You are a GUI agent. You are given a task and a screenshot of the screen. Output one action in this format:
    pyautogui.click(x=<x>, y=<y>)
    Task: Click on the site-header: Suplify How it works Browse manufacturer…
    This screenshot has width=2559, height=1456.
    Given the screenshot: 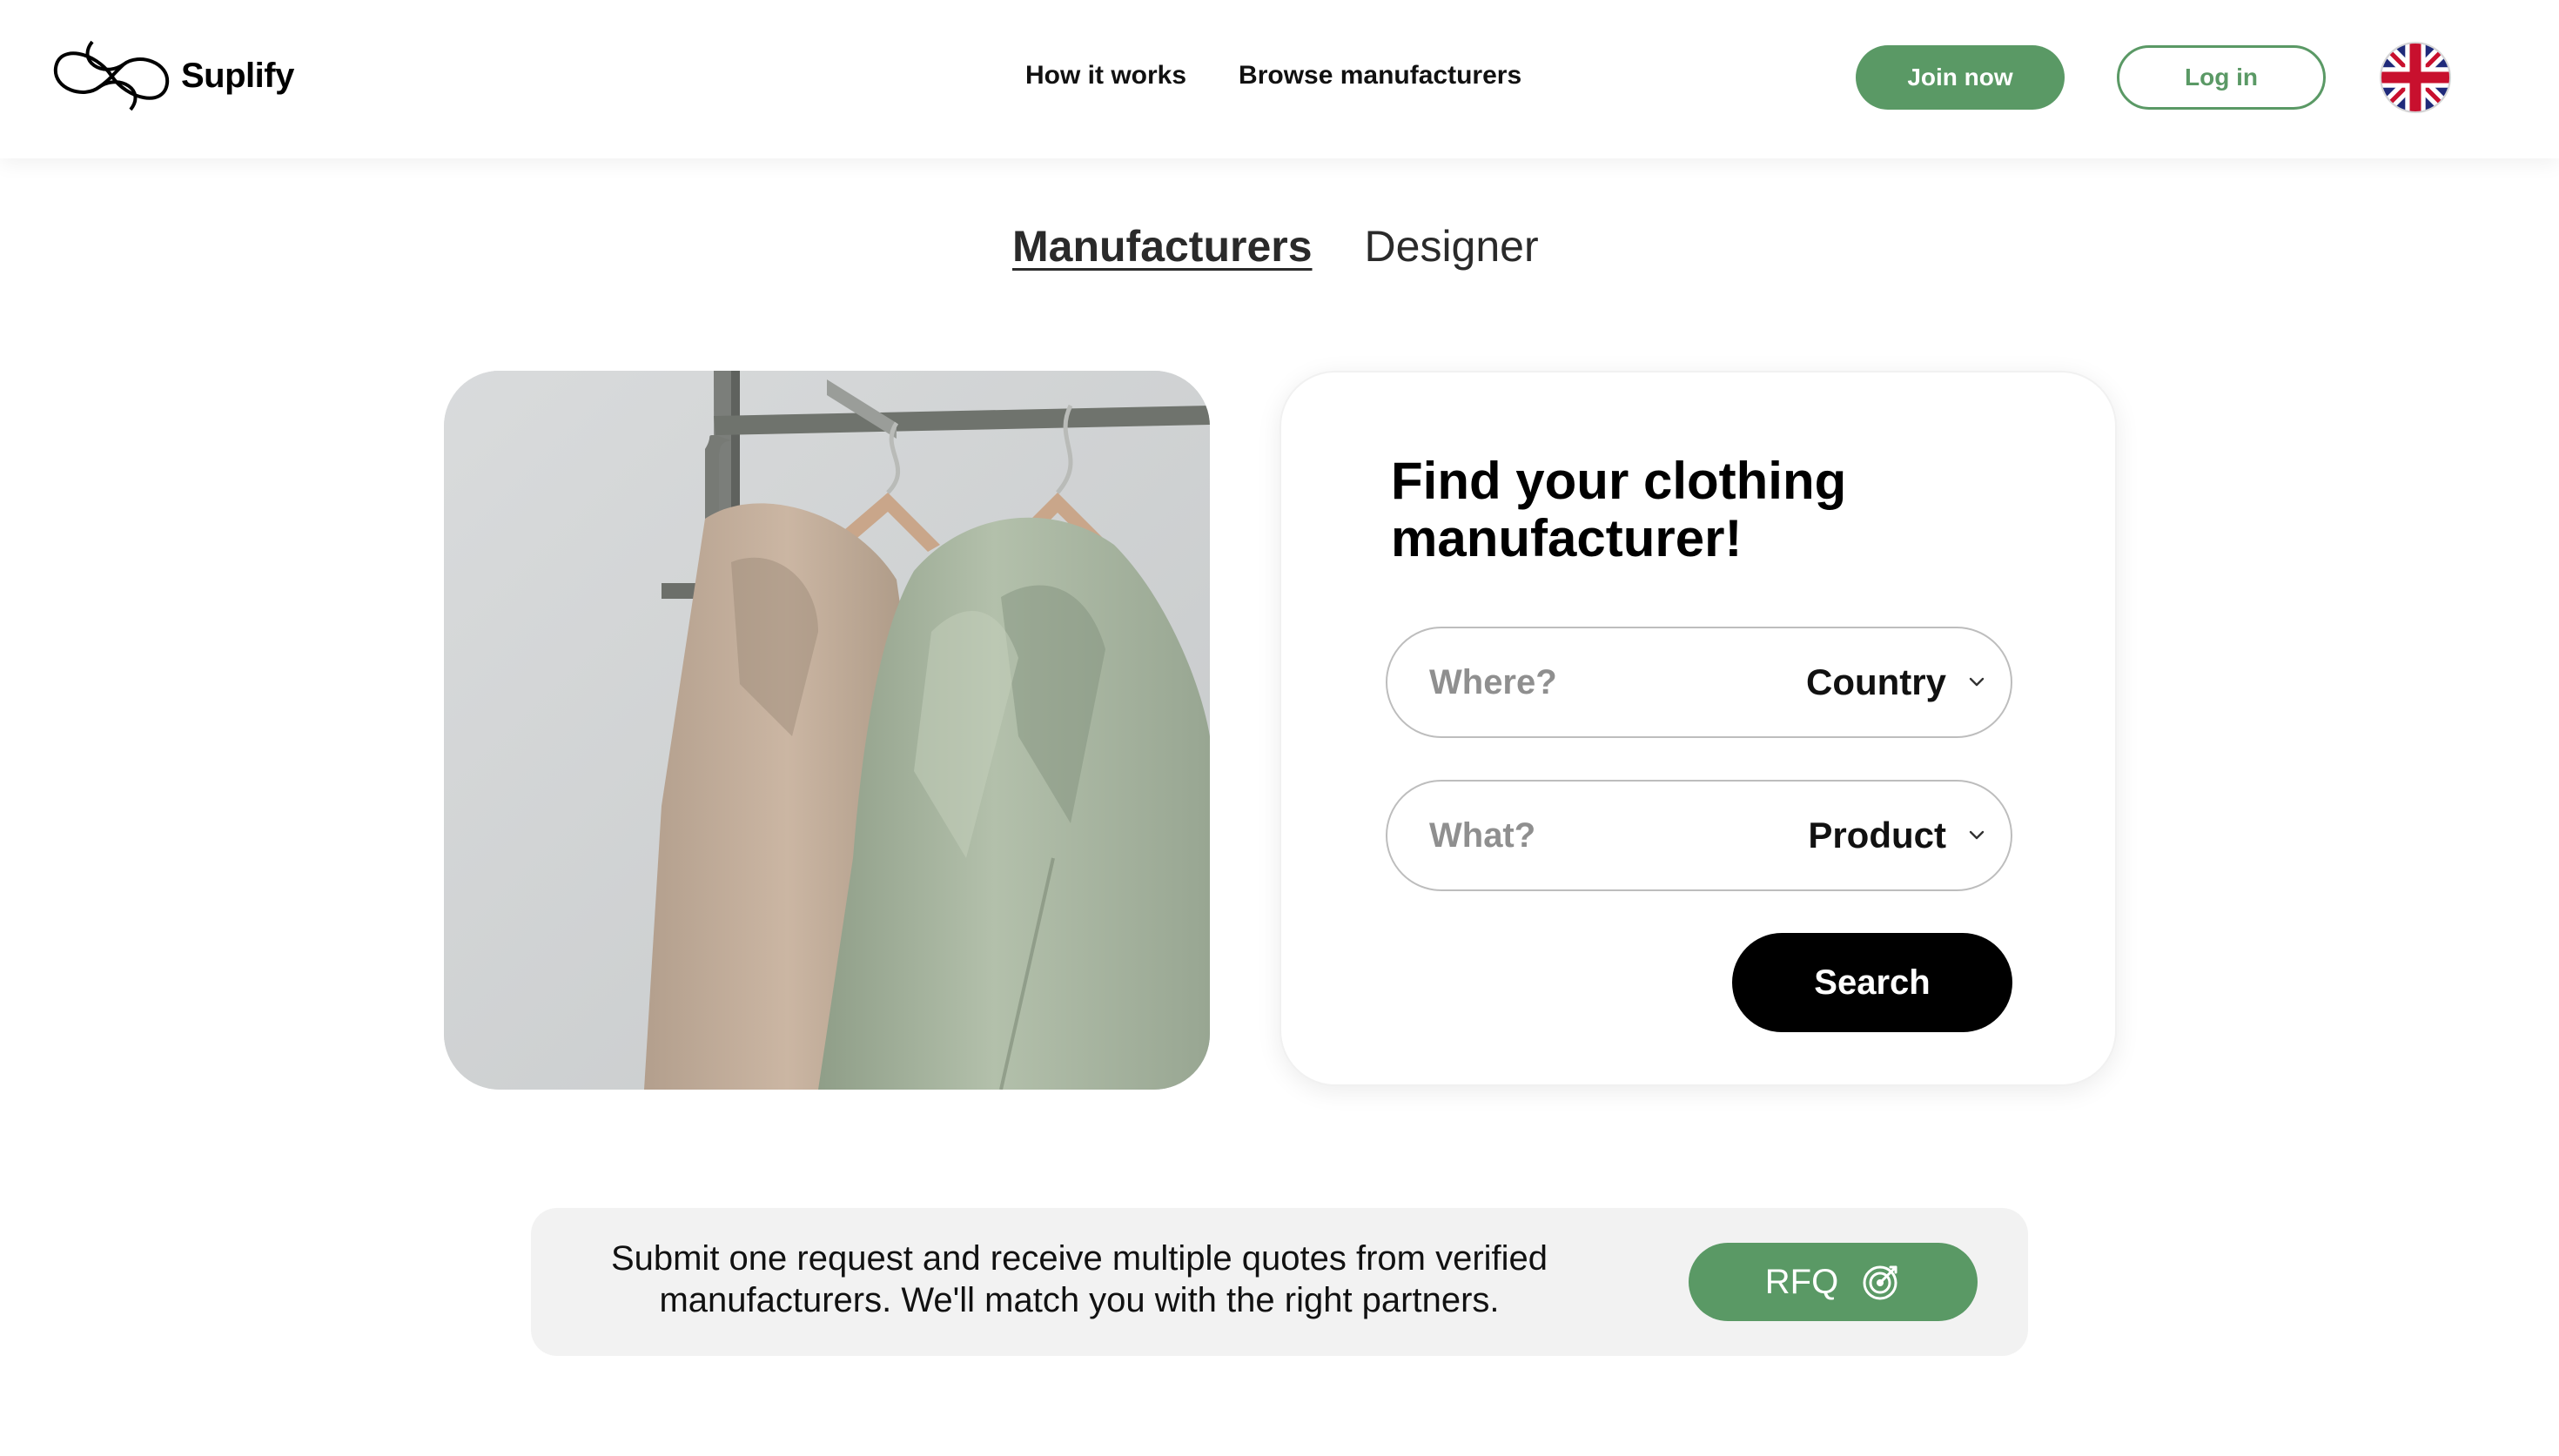 What is the action you would take?
    pyautogui.click(x=1279, y=79)
    